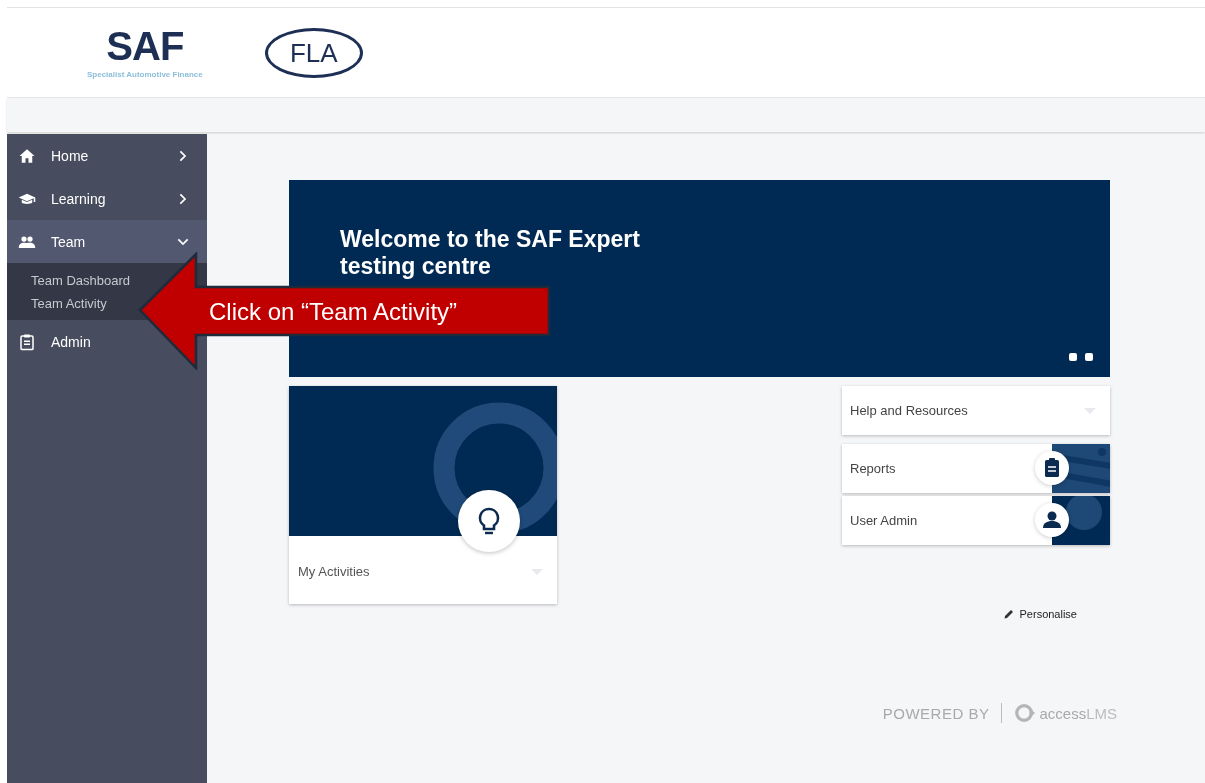 The width and height of the screenshot is (1205, 783). Describe the element at coordinates (1078, 713) in the screenshot. I see `brand-name: accessLMS` at that location.